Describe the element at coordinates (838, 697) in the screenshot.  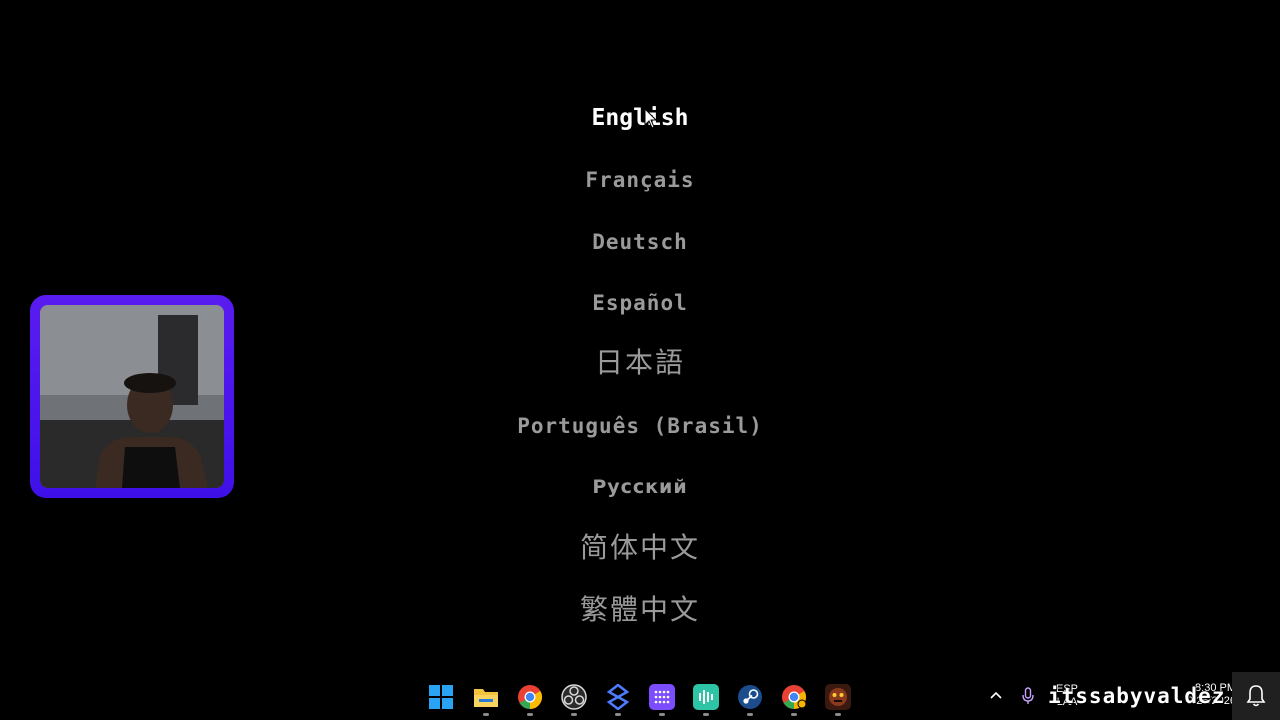
I see `game-icon` at that location.